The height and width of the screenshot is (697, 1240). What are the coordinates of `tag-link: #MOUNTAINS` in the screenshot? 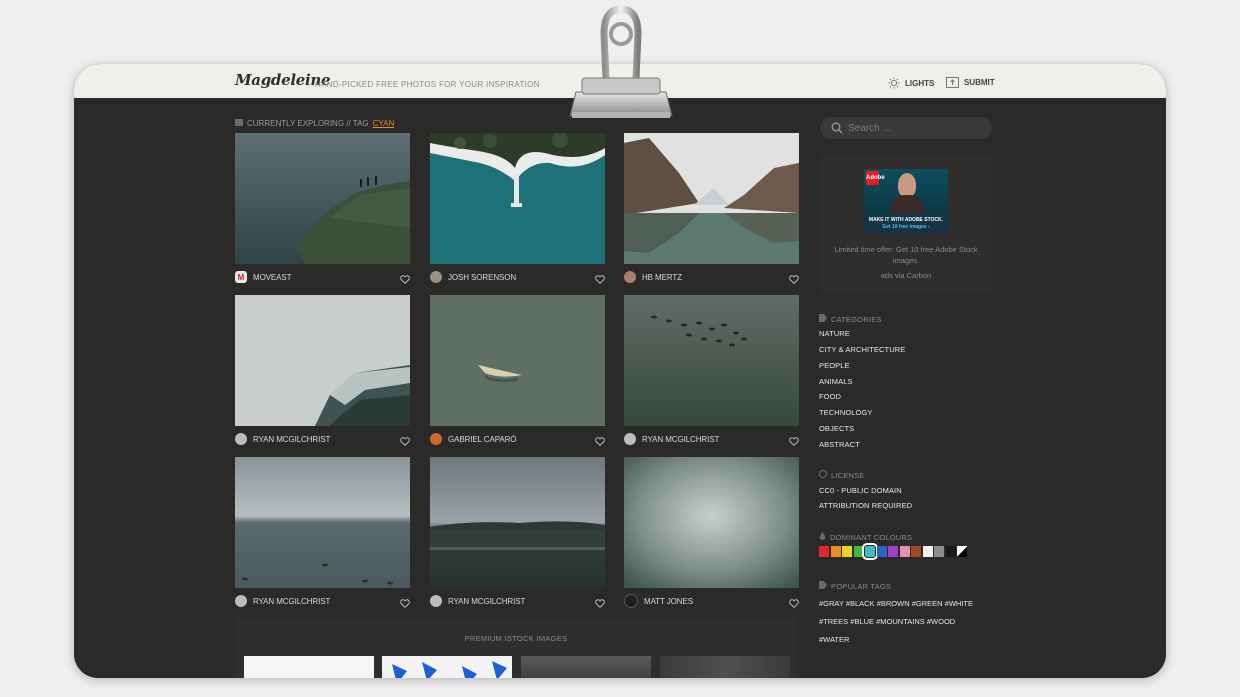 It's located at (900, 621).